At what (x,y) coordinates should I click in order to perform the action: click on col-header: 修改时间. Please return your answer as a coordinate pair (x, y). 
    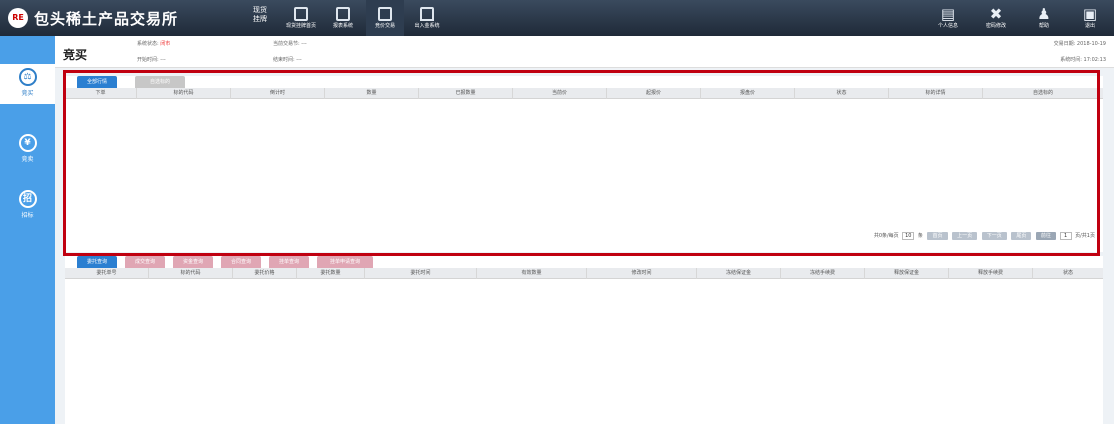
    Looking at the image, I should click on (642, 273).